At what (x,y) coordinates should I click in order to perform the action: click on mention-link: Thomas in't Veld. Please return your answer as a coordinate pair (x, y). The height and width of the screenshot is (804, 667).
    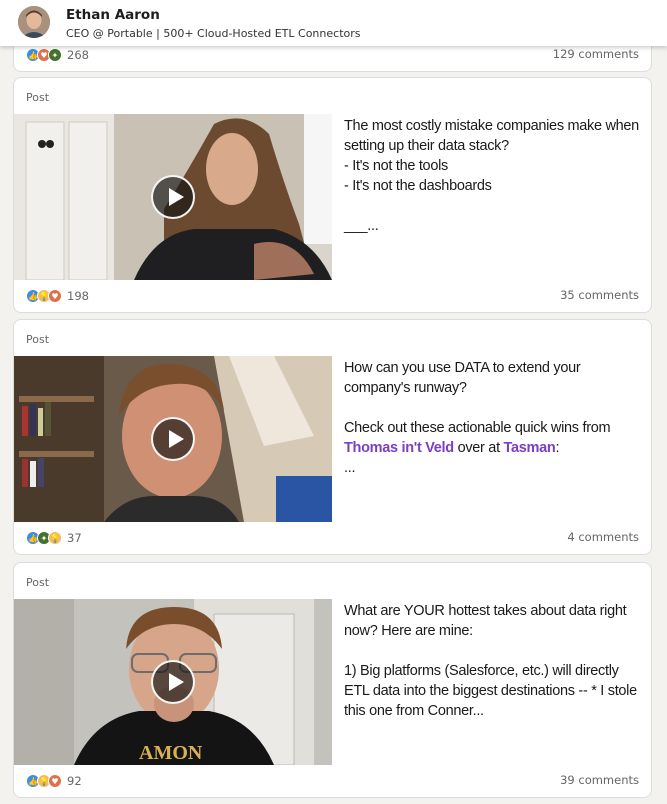
    Looking at the image, I should click on (399, 448).